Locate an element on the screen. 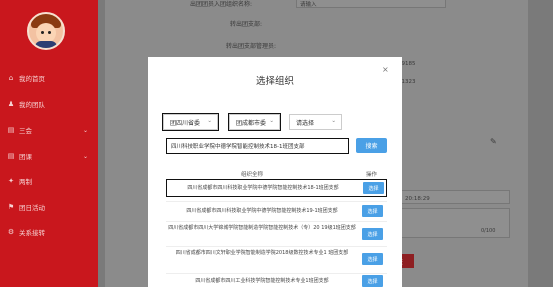  table-row: 四川省成都市四川科技职业学院中德学院智能控制技术19-1班团支部 选择 is located at coordinates (276, 210).